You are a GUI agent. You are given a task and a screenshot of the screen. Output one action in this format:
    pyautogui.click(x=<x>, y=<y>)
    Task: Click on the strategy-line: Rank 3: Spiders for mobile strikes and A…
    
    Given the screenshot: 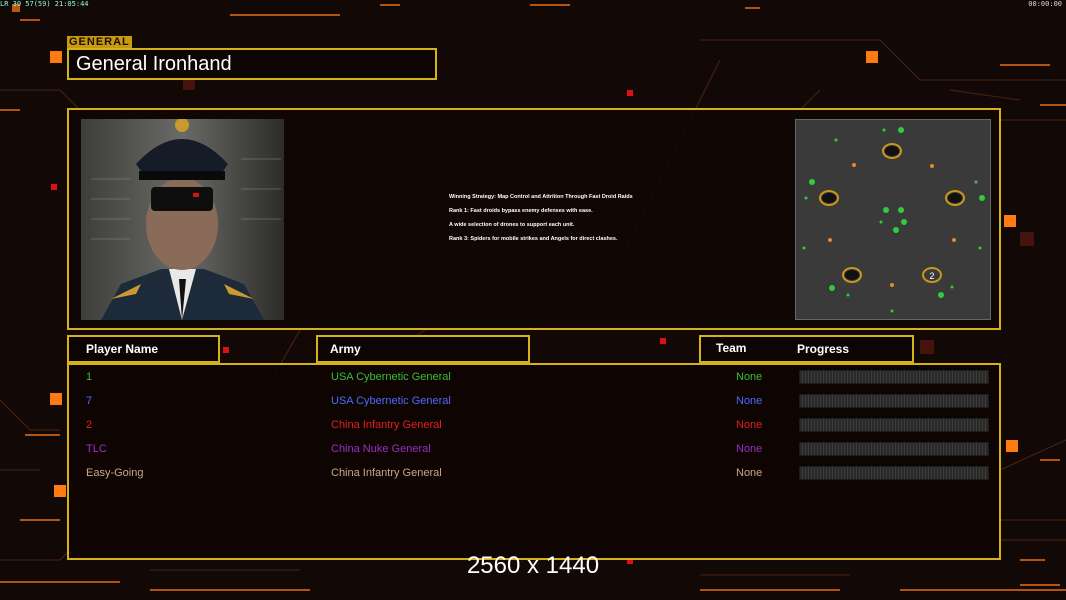 What is the action you would take?
    pyautogui.click(x=533, y=239)
    